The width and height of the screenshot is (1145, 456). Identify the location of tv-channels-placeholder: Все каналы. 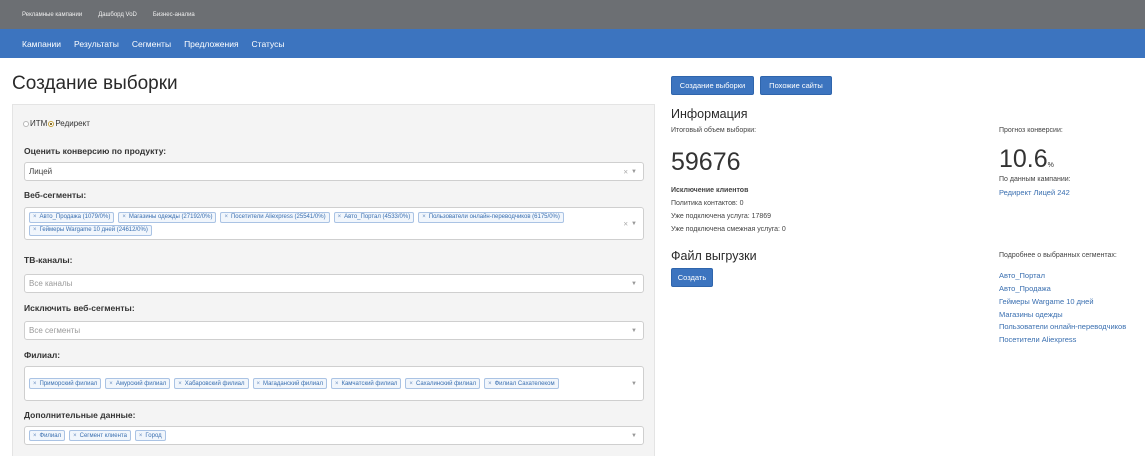
(51, 283).